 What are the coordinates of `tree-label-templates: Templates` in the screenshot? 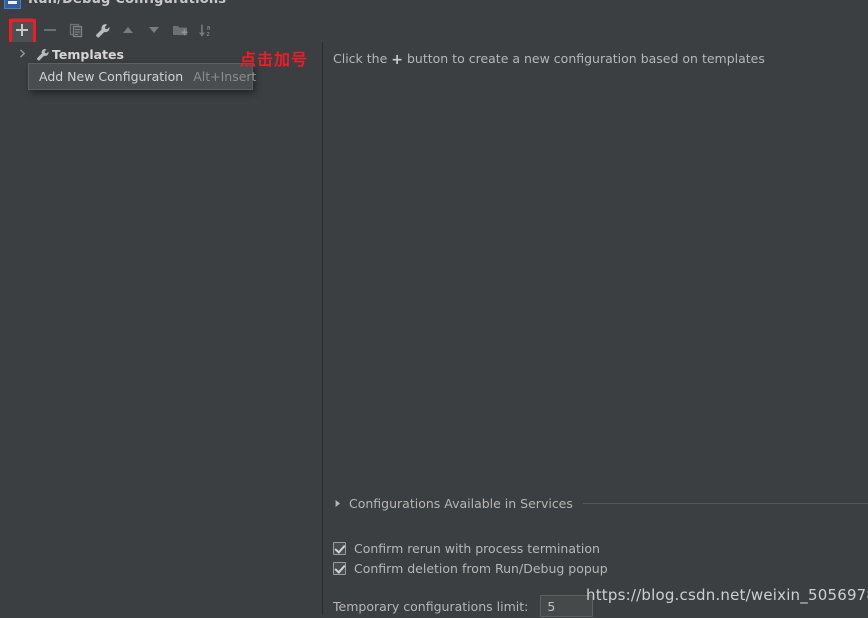 It's located at (88, 54).